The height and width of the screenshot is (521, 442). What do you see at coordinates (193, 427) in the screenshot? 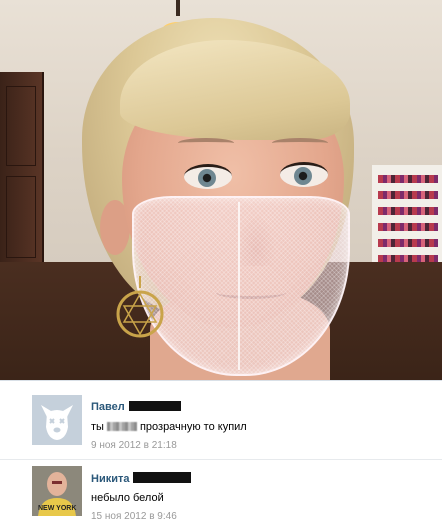
I see `comment-text-part: прозрачную то купил` at bounding box center [193, 427].